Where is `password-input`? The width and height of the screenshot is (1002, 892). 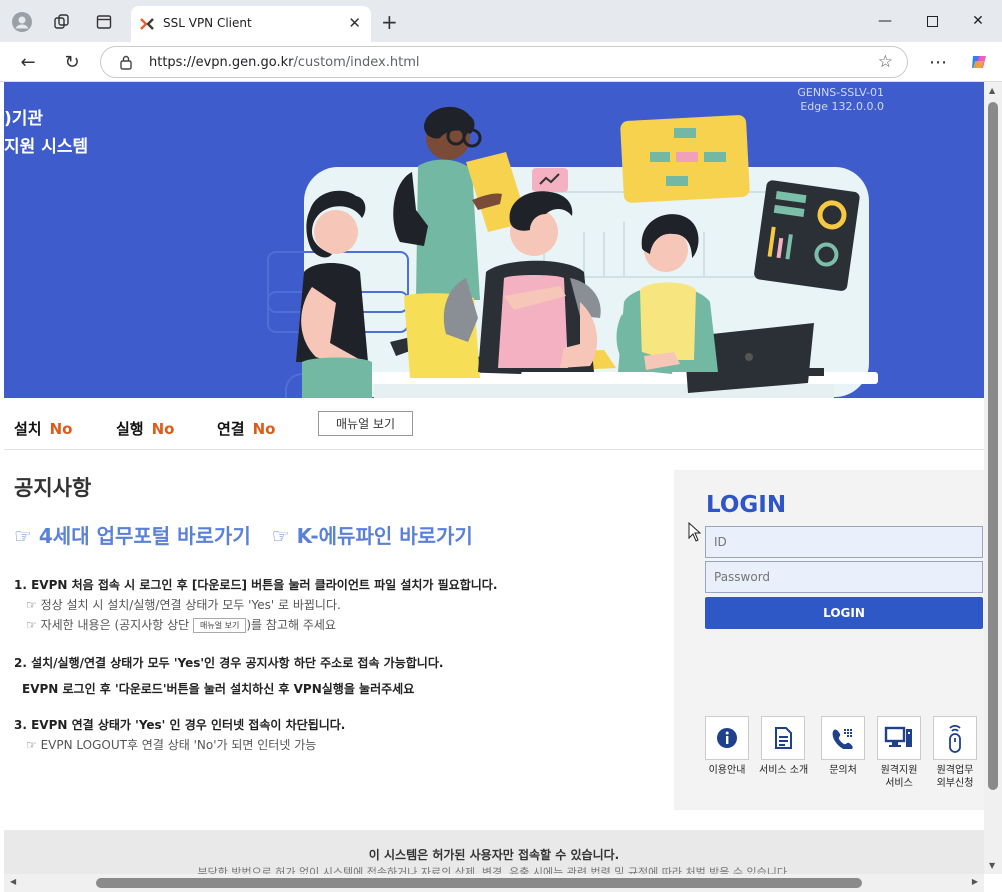 password-input is located at coordinates (844, 577).